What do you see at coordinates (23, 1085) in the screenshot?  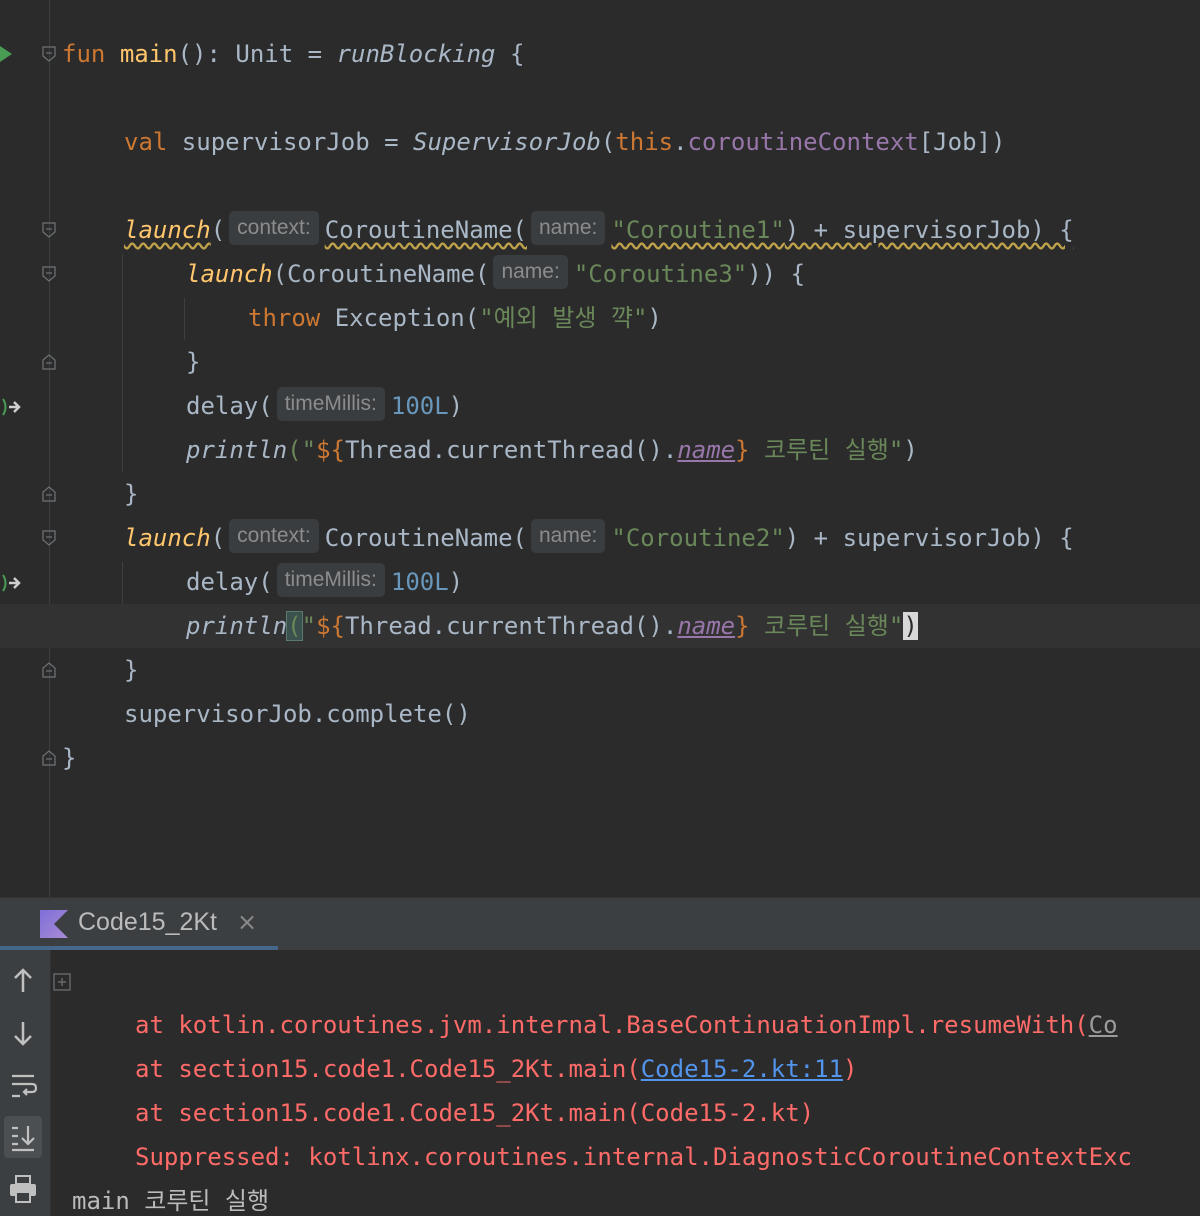 I see `soft-wrap-icon` at bounding box center [23, 1085].